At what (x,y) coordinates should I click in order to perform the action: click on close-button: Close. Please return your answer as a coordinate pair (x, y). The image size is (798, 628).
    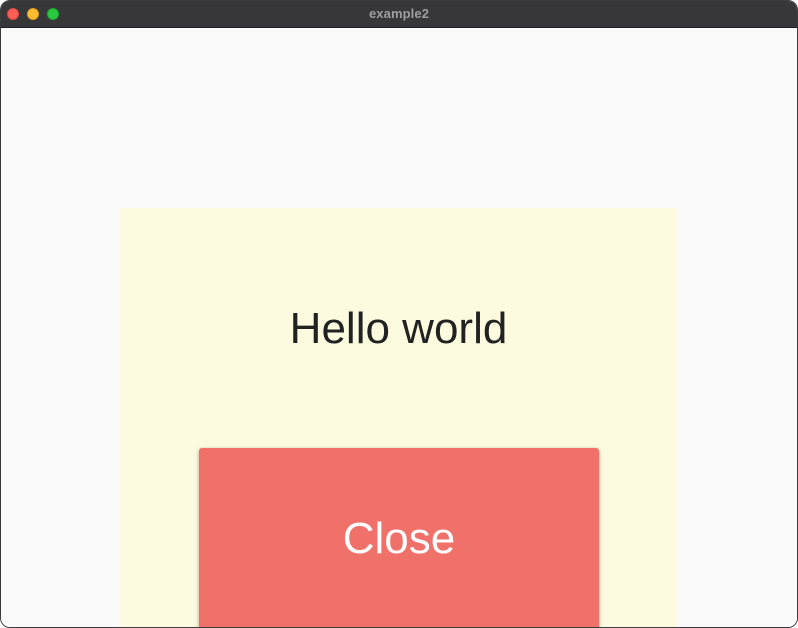
    Looking at the image, I should click on (399, 537).